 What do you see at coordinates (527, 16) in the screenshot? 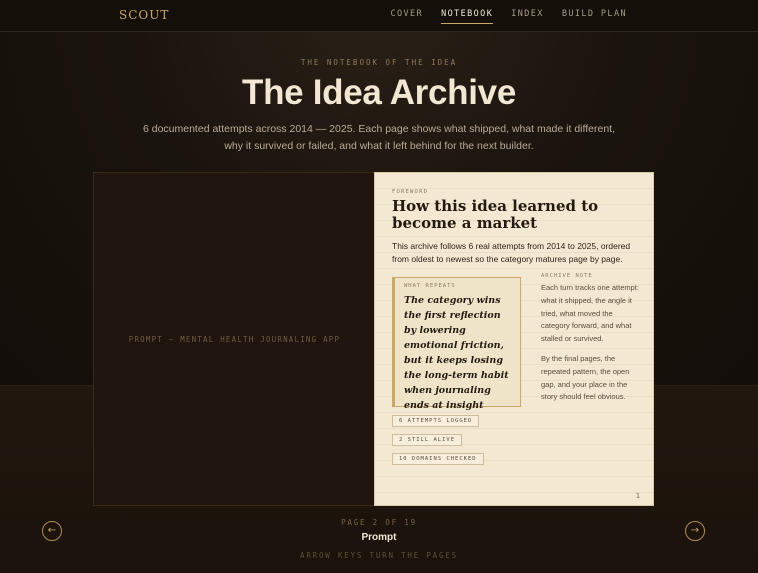
I see `nav-index: INDEX` at bounding box center [527, 16].